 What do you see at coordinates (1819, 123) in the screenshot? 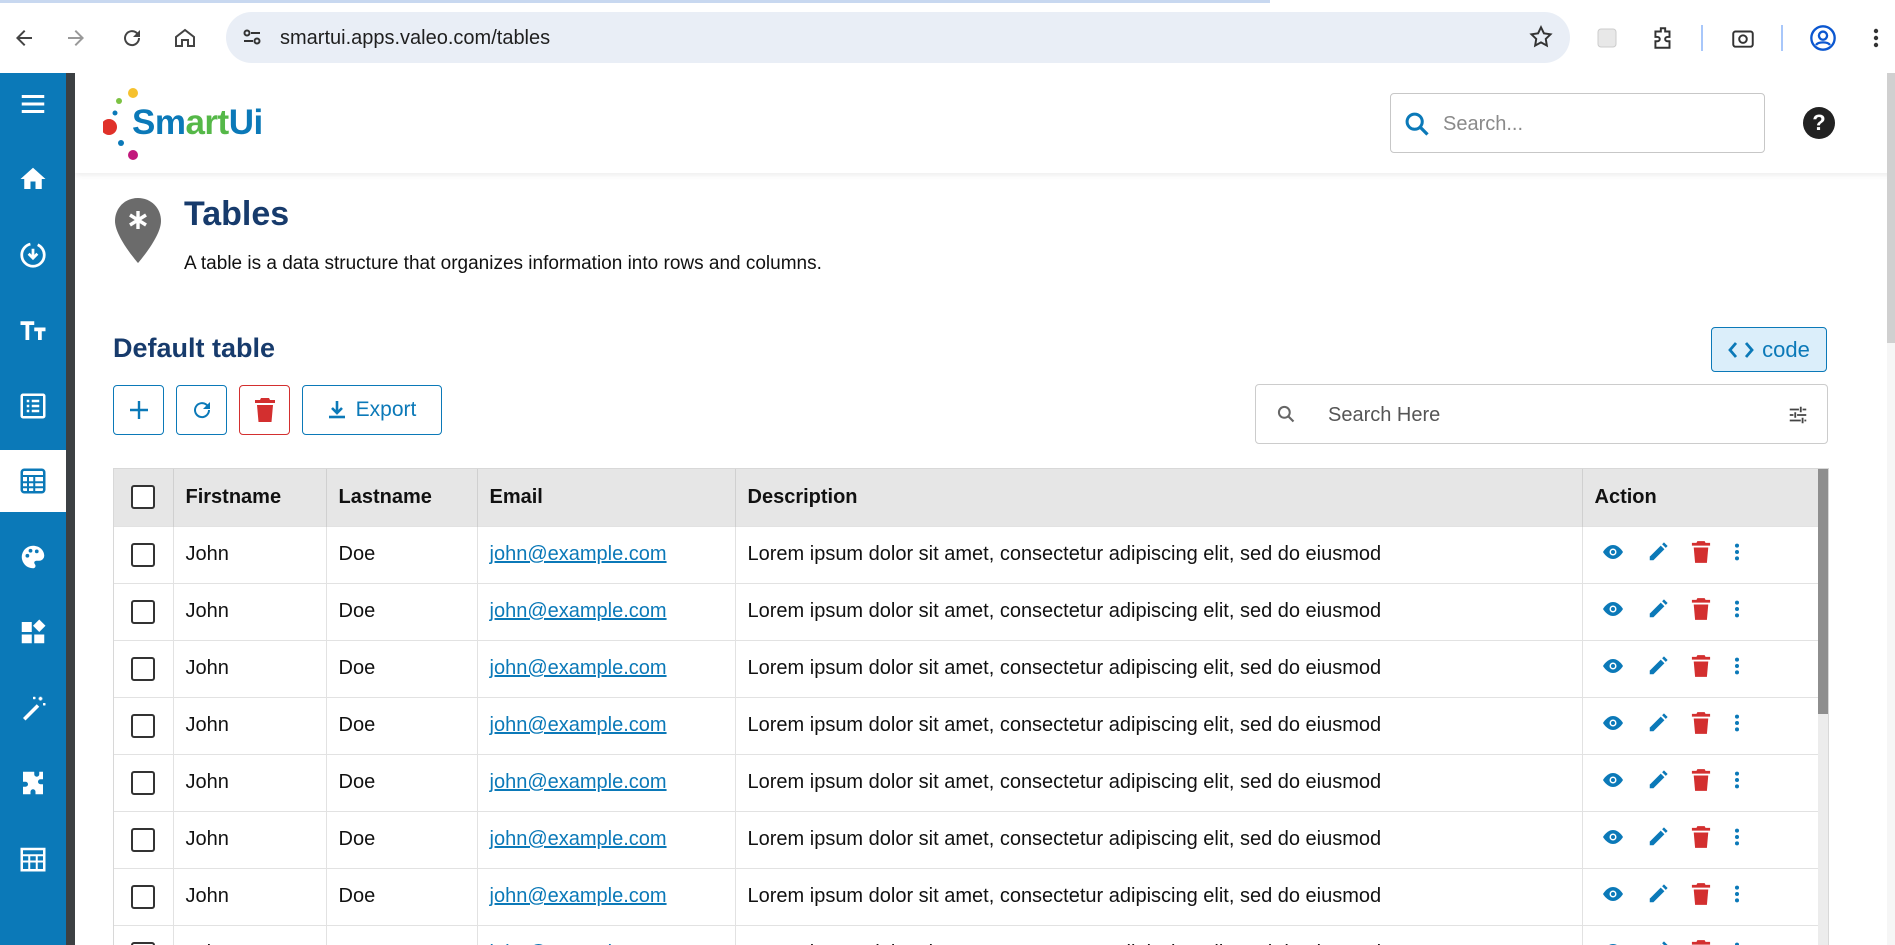
I see `help-icon: ?` at bounding box center [1819, 123].